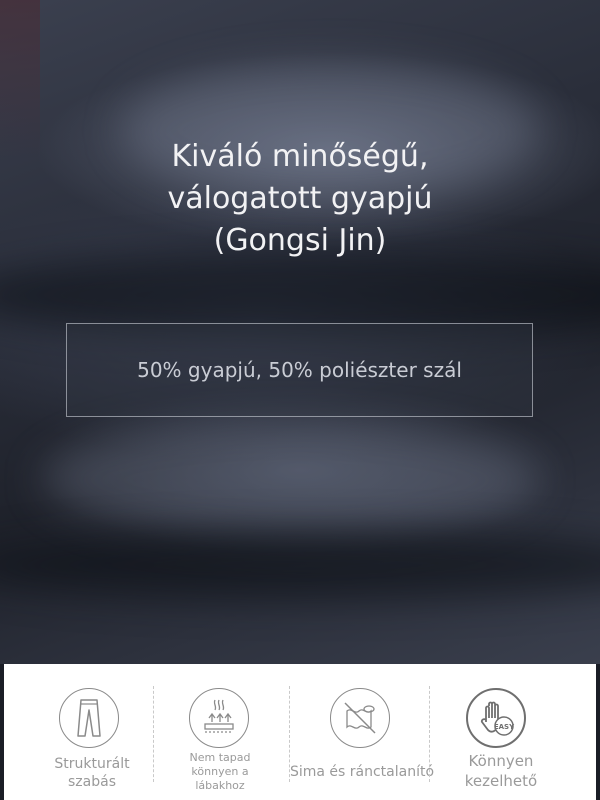 The width and height of the screenshot is (600, 800). What do you see at coordinates (300, 156) in the screenshot?
I see `title-line: Kiváló minőségű,` at bounding box center [300, 156].